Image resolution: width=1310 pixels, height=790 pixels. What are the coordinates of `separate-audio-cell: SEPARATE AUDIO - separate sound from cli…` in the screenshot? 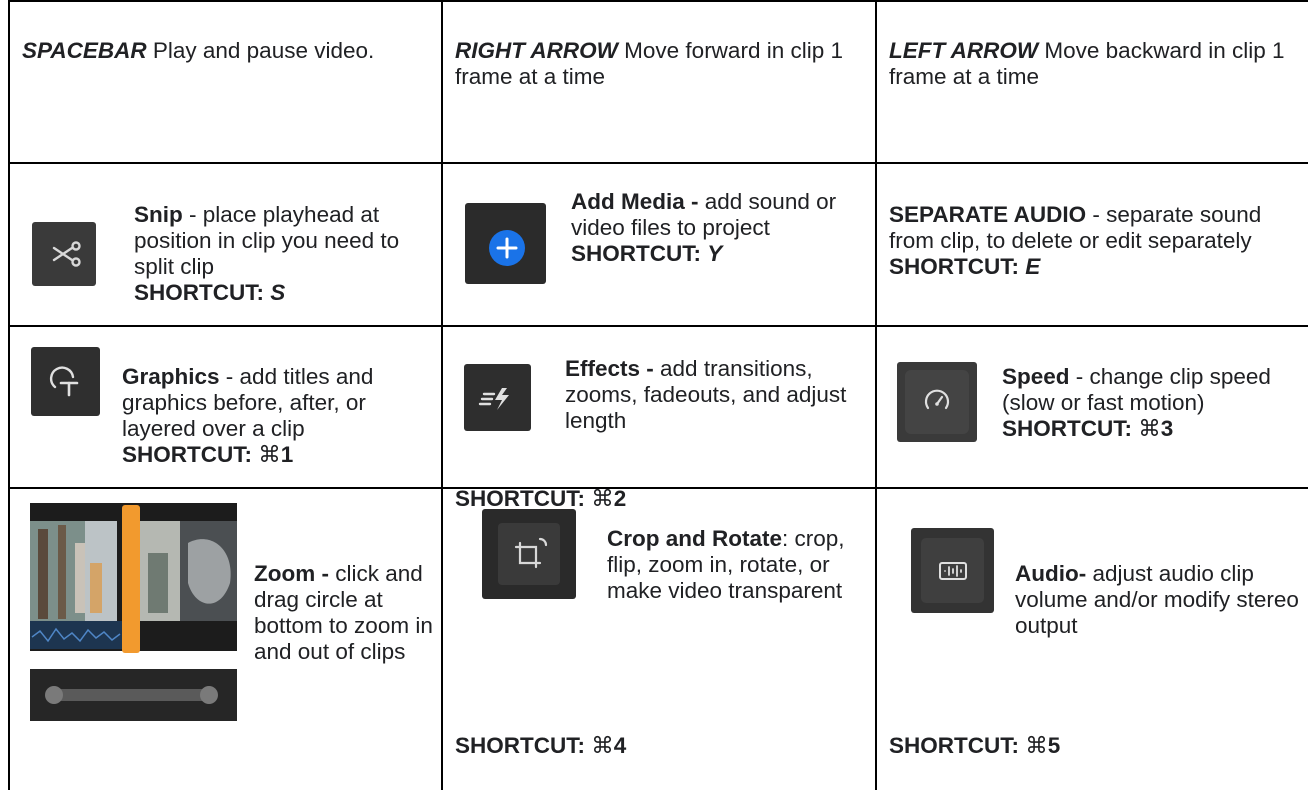 It's located at (1094, 228).